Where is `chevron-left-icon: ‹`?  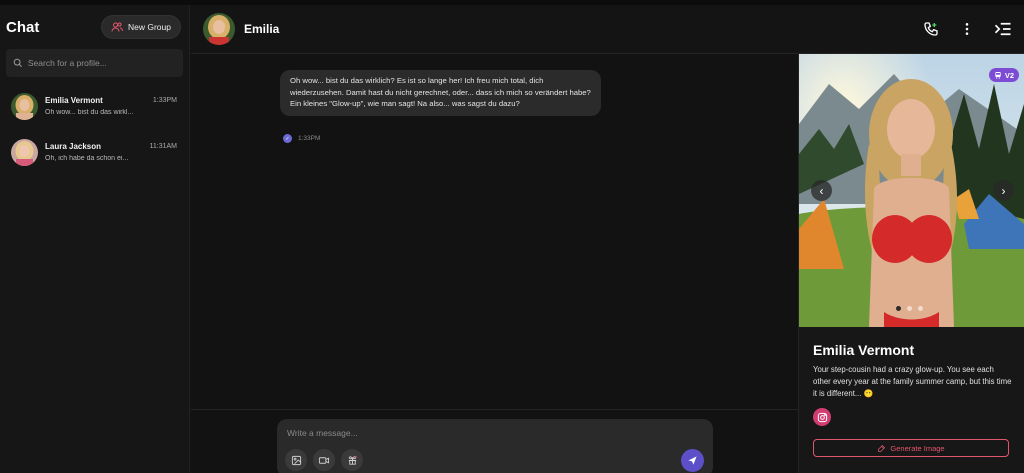
chevron-left-icon: ‹ is located at coordinates (821, 190).